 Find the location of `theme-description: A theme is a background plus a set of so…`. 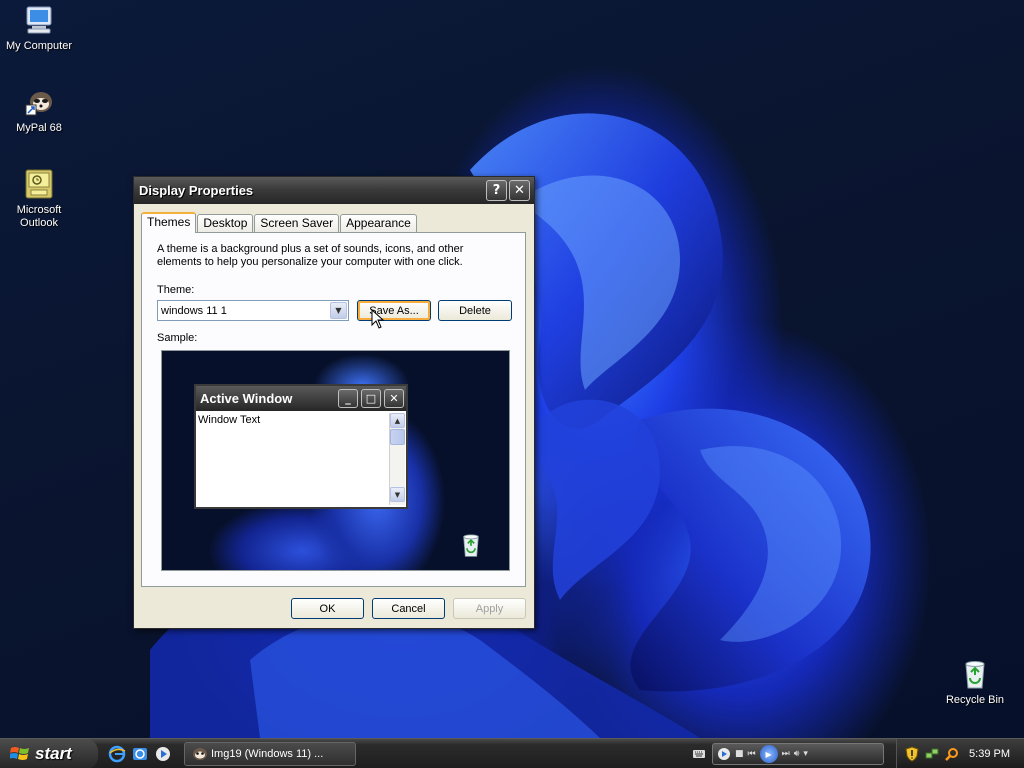

theme-description: A theme is a background plus a set of so… is located at coordinates (310, 255).